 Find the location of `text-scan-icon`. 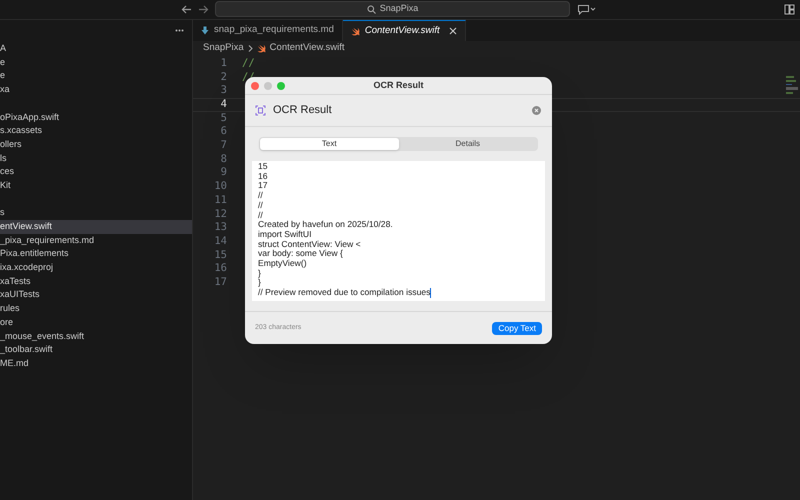

text-scan-icon is located at coordinates (260, 110).